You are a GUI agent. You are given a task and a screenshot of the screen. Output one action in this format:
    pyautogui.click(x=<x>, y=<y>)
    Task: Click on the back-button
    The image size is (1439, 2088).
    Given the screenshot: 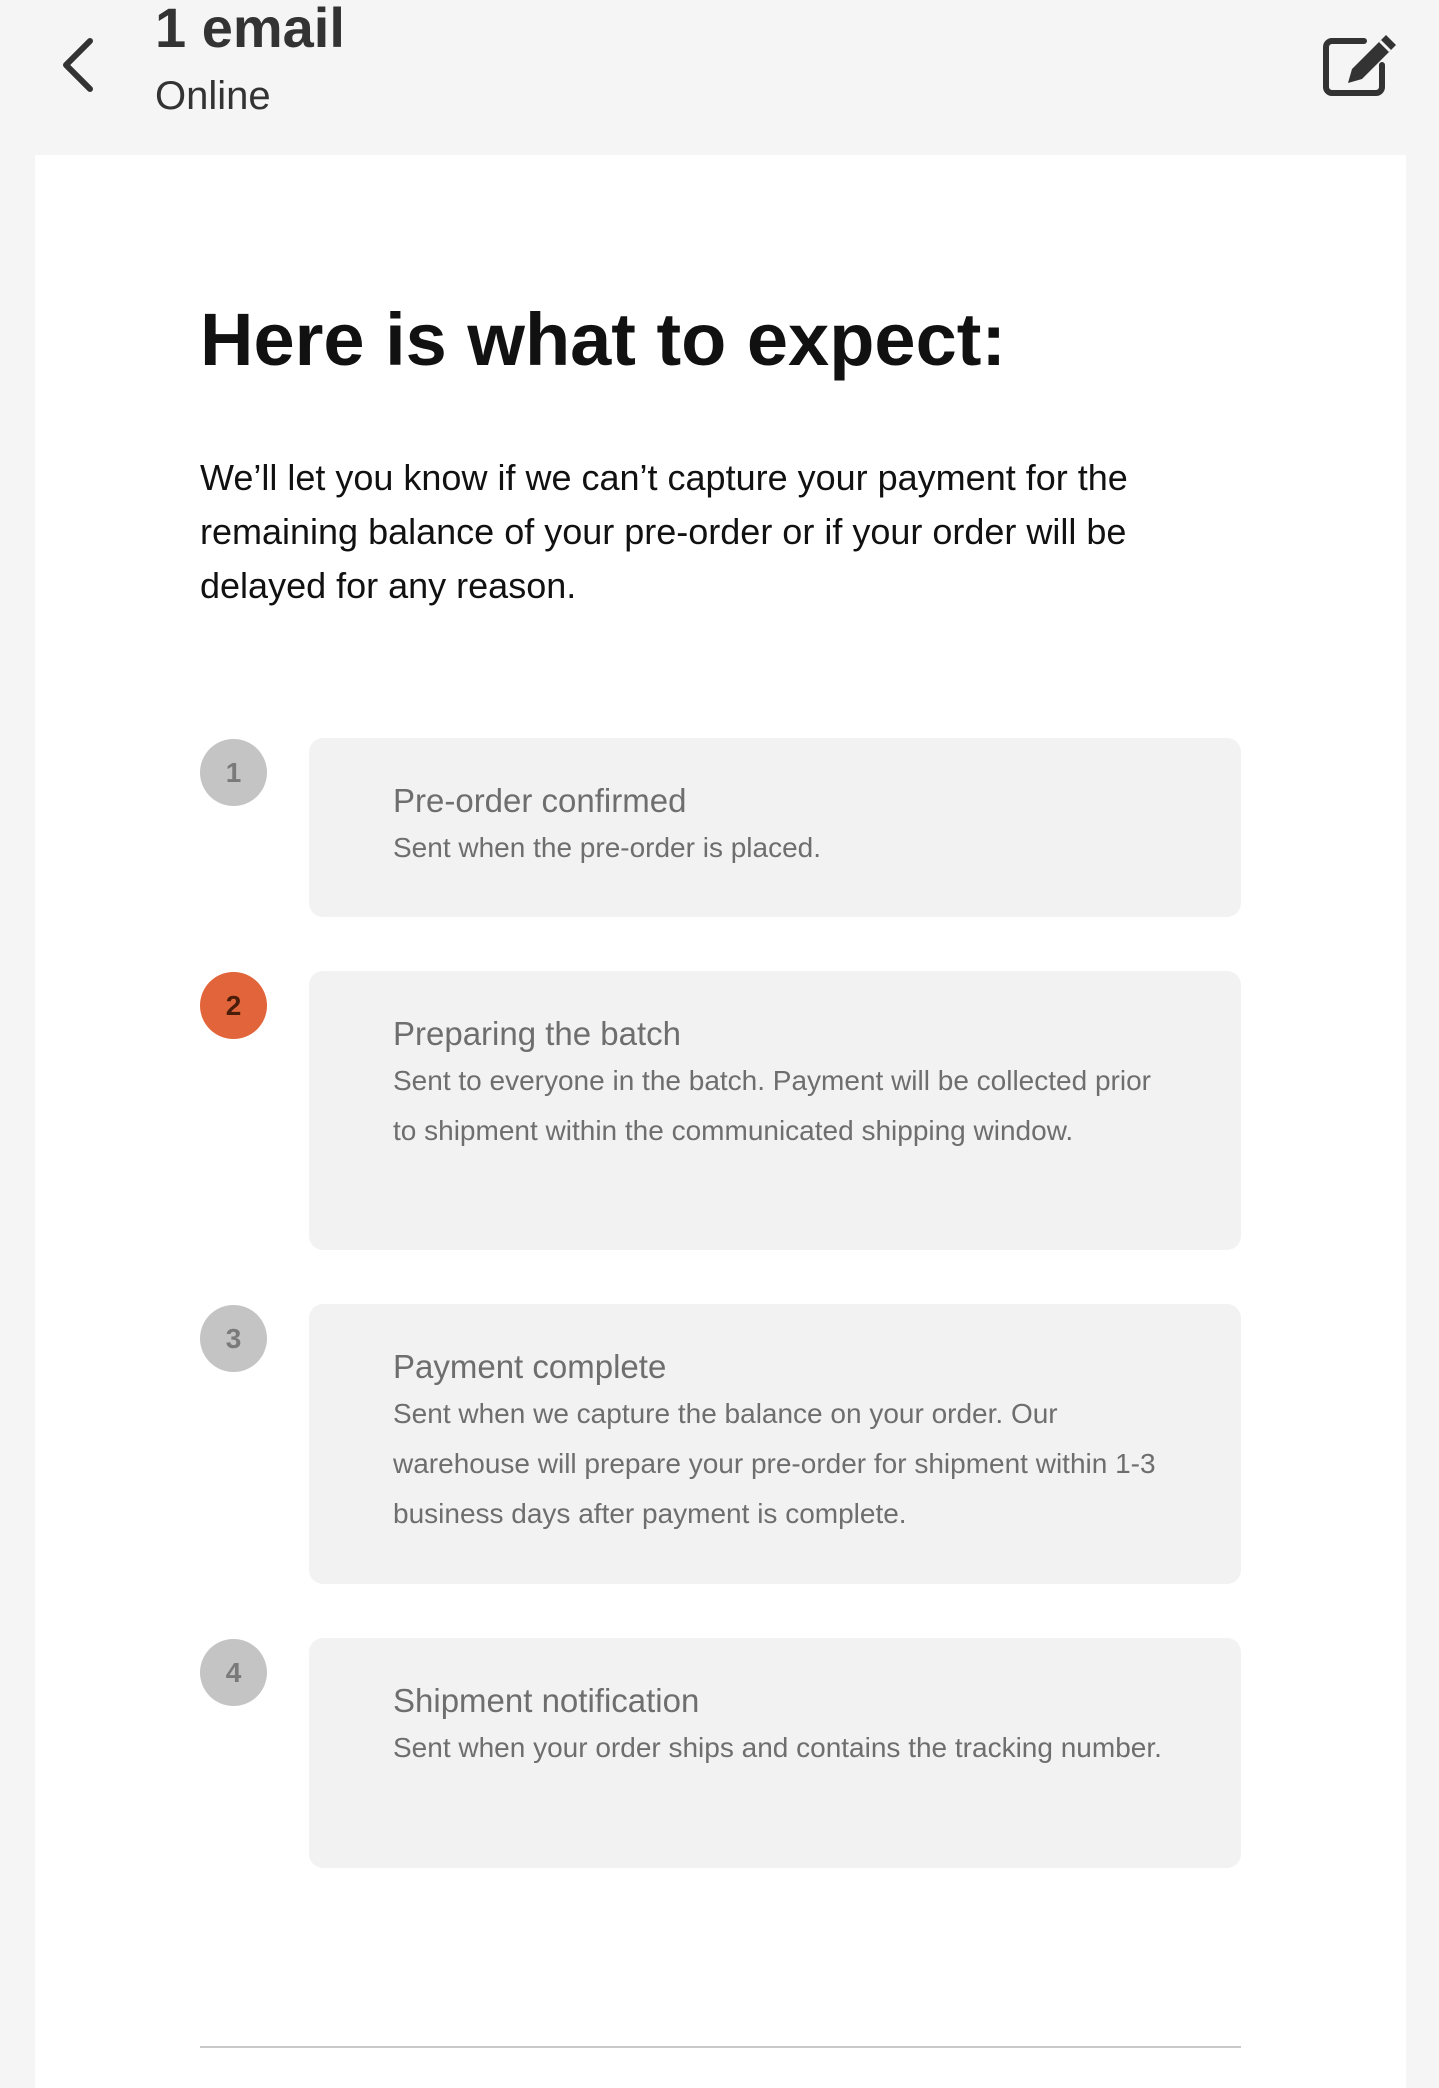 What is the action you would take?
    pyautogui.click(x=78, y=65)
    